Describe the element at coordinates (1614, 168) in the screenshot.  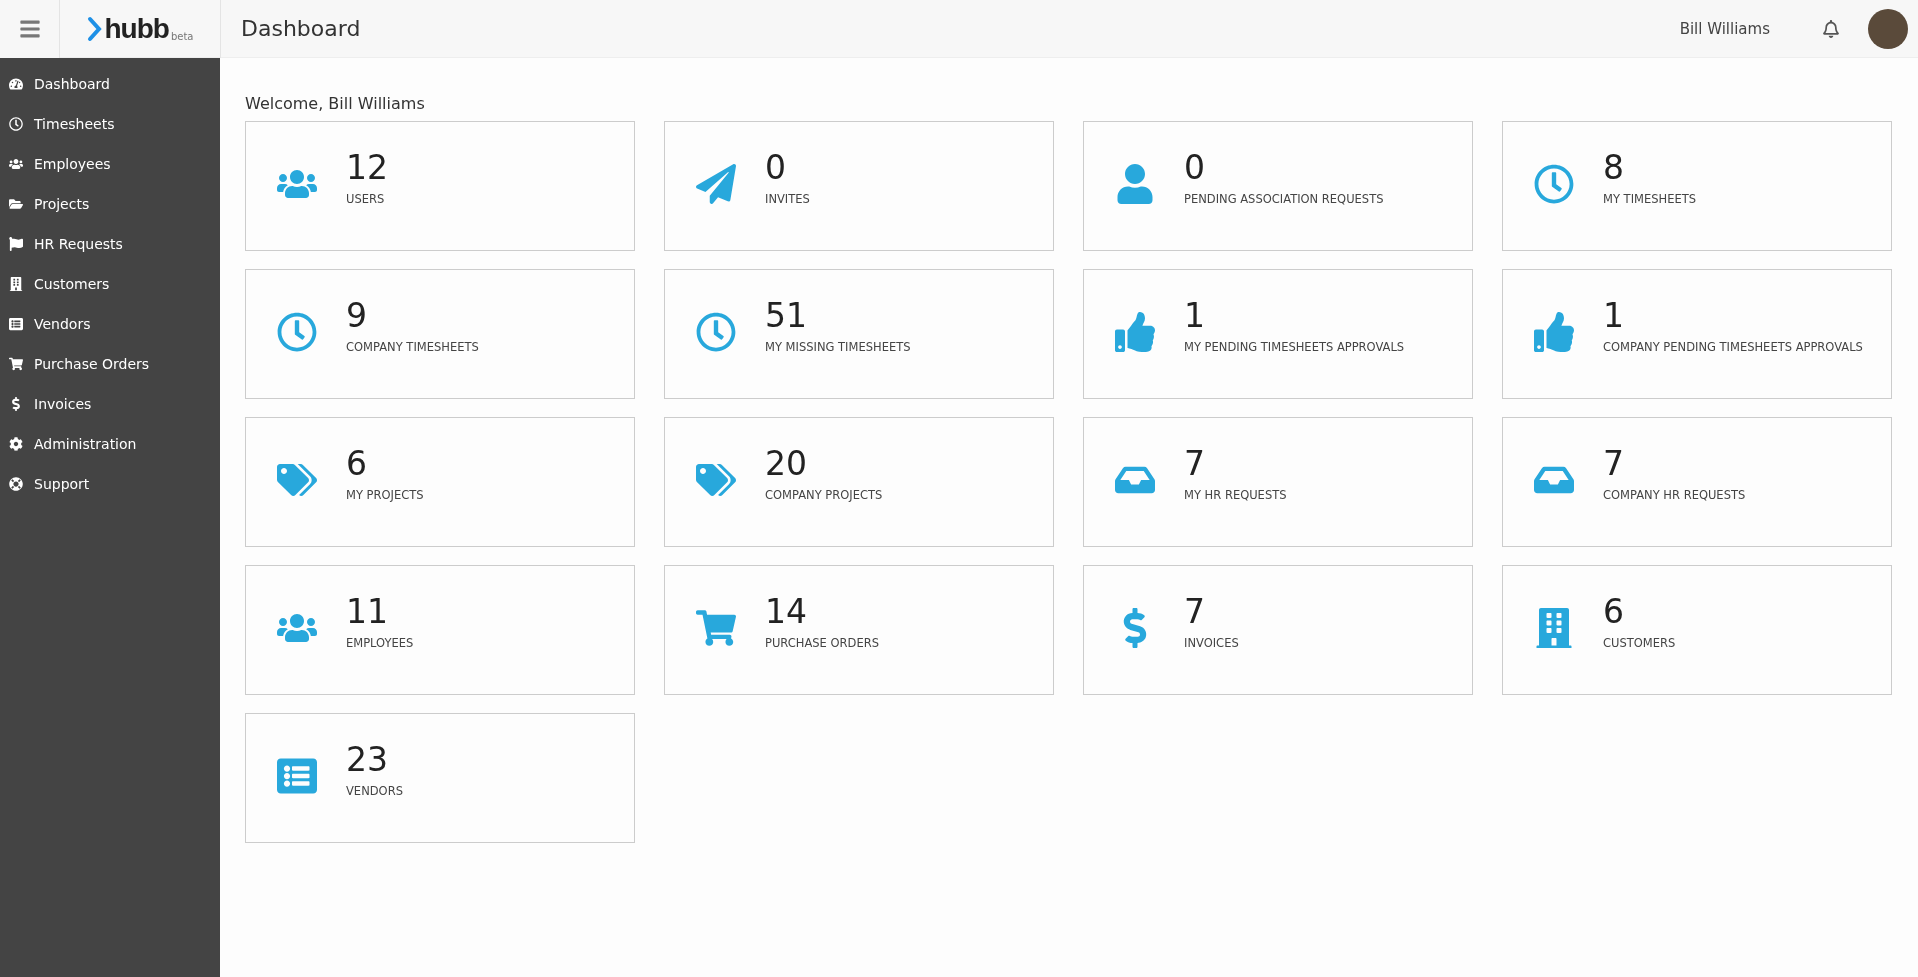
I see `stat-value: 8` at that location.